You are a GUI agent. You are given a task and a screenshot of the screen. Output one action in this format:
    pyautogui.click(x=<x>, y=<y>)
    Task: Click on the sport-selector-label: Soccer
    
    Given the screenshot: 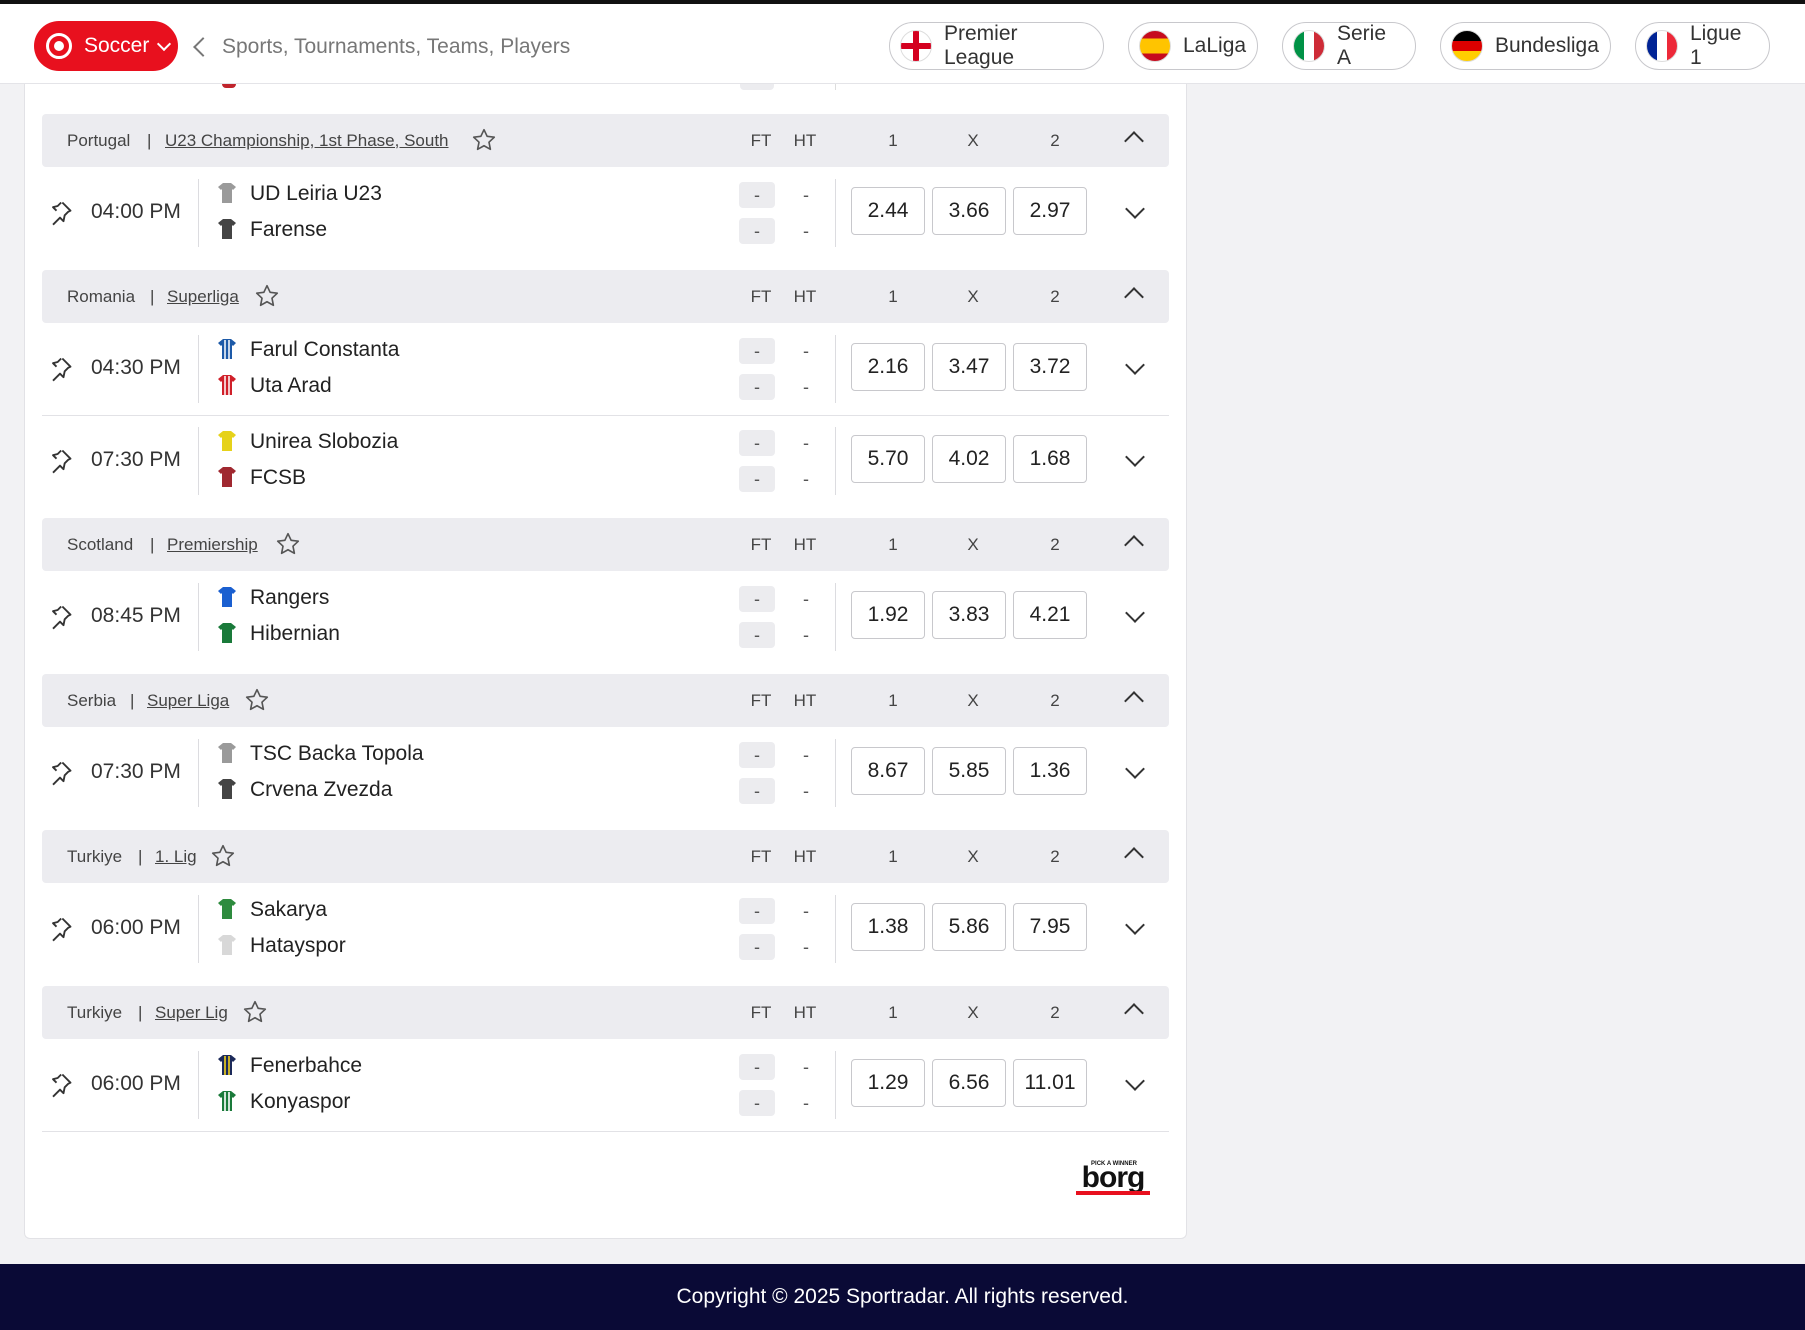 What is the action you would take?
    pyautogui.click(x=117, y=45)
    